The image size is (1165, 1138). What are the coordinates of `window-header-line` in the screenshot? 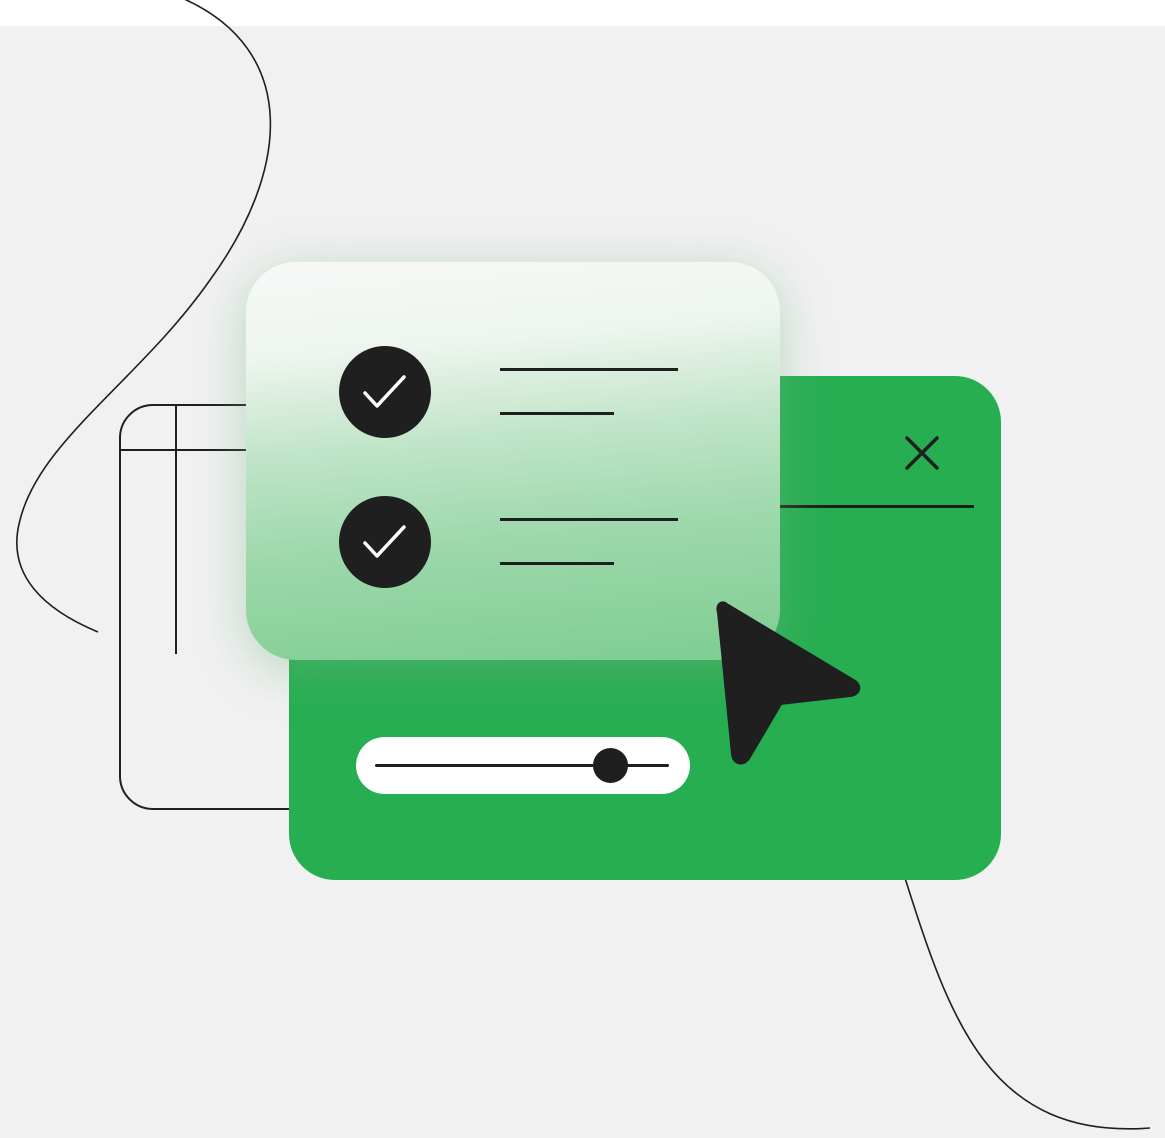 It's located at (876, 506).